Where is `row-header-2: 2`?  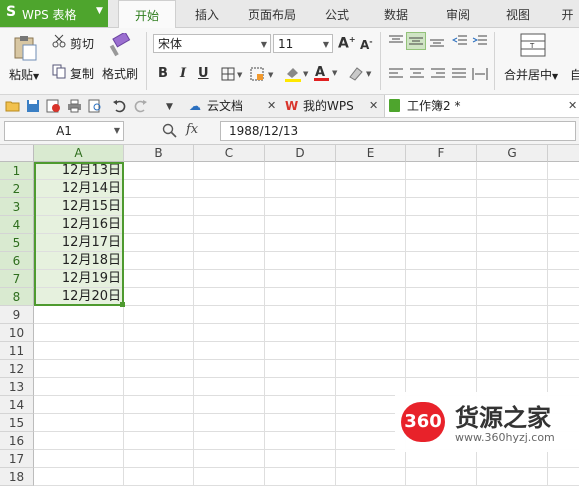 row-header-2: 2 is located at coordinates (17, 189).